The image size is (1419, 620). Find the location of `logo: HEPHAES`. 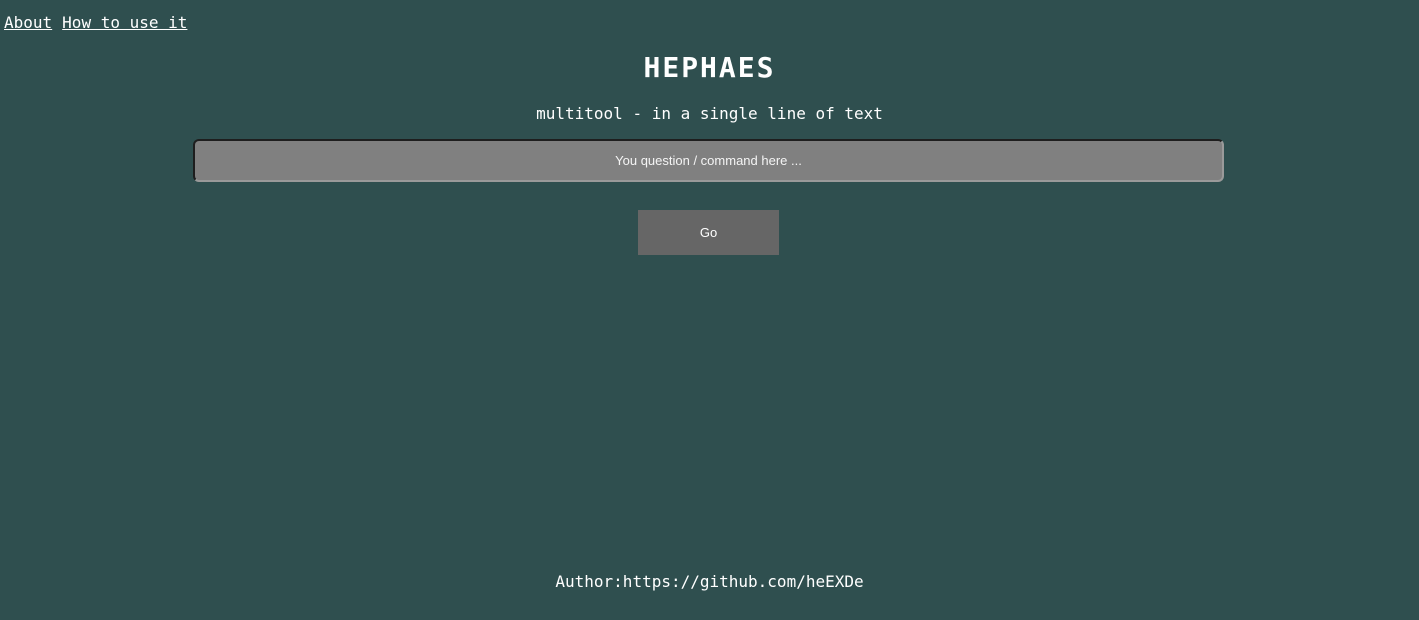

logo: HEPHAES is located at coordinates (709, 67).